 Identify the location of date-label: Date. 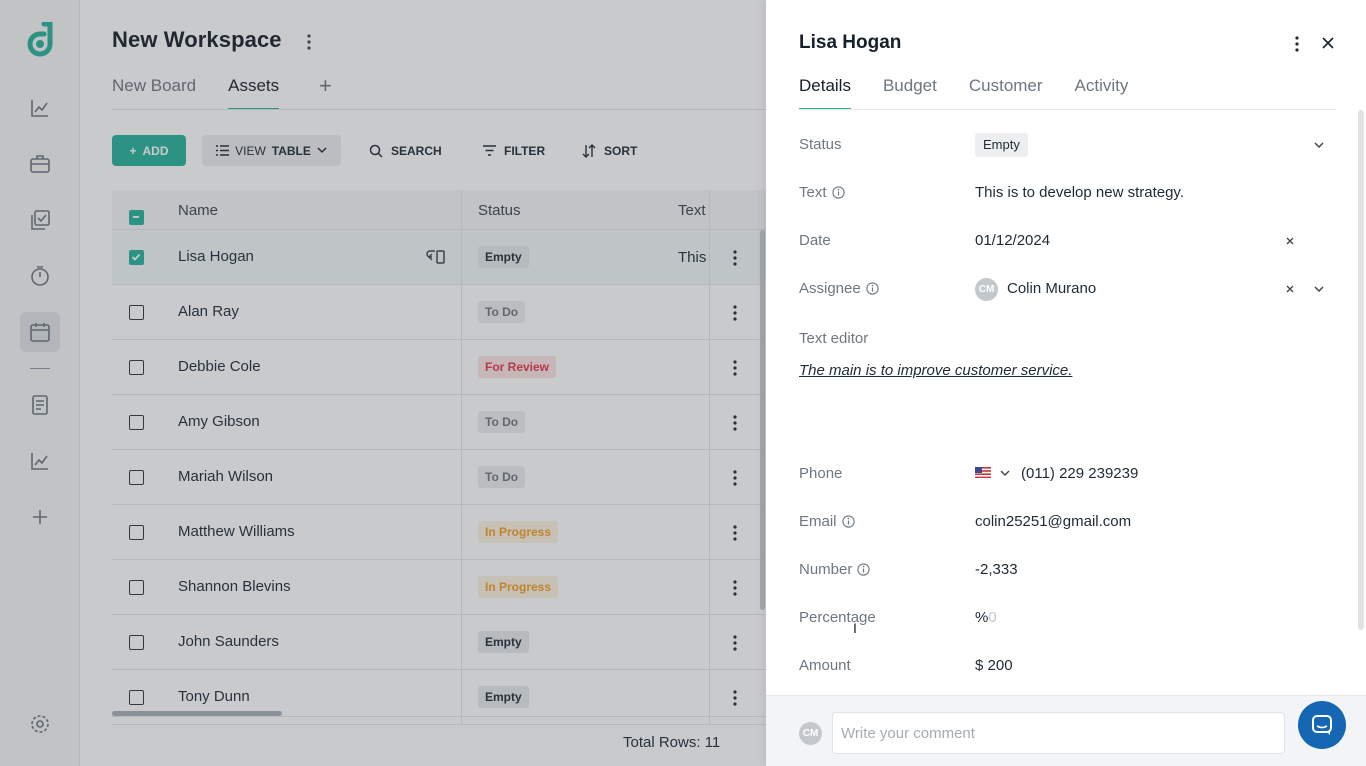
(815, 240).